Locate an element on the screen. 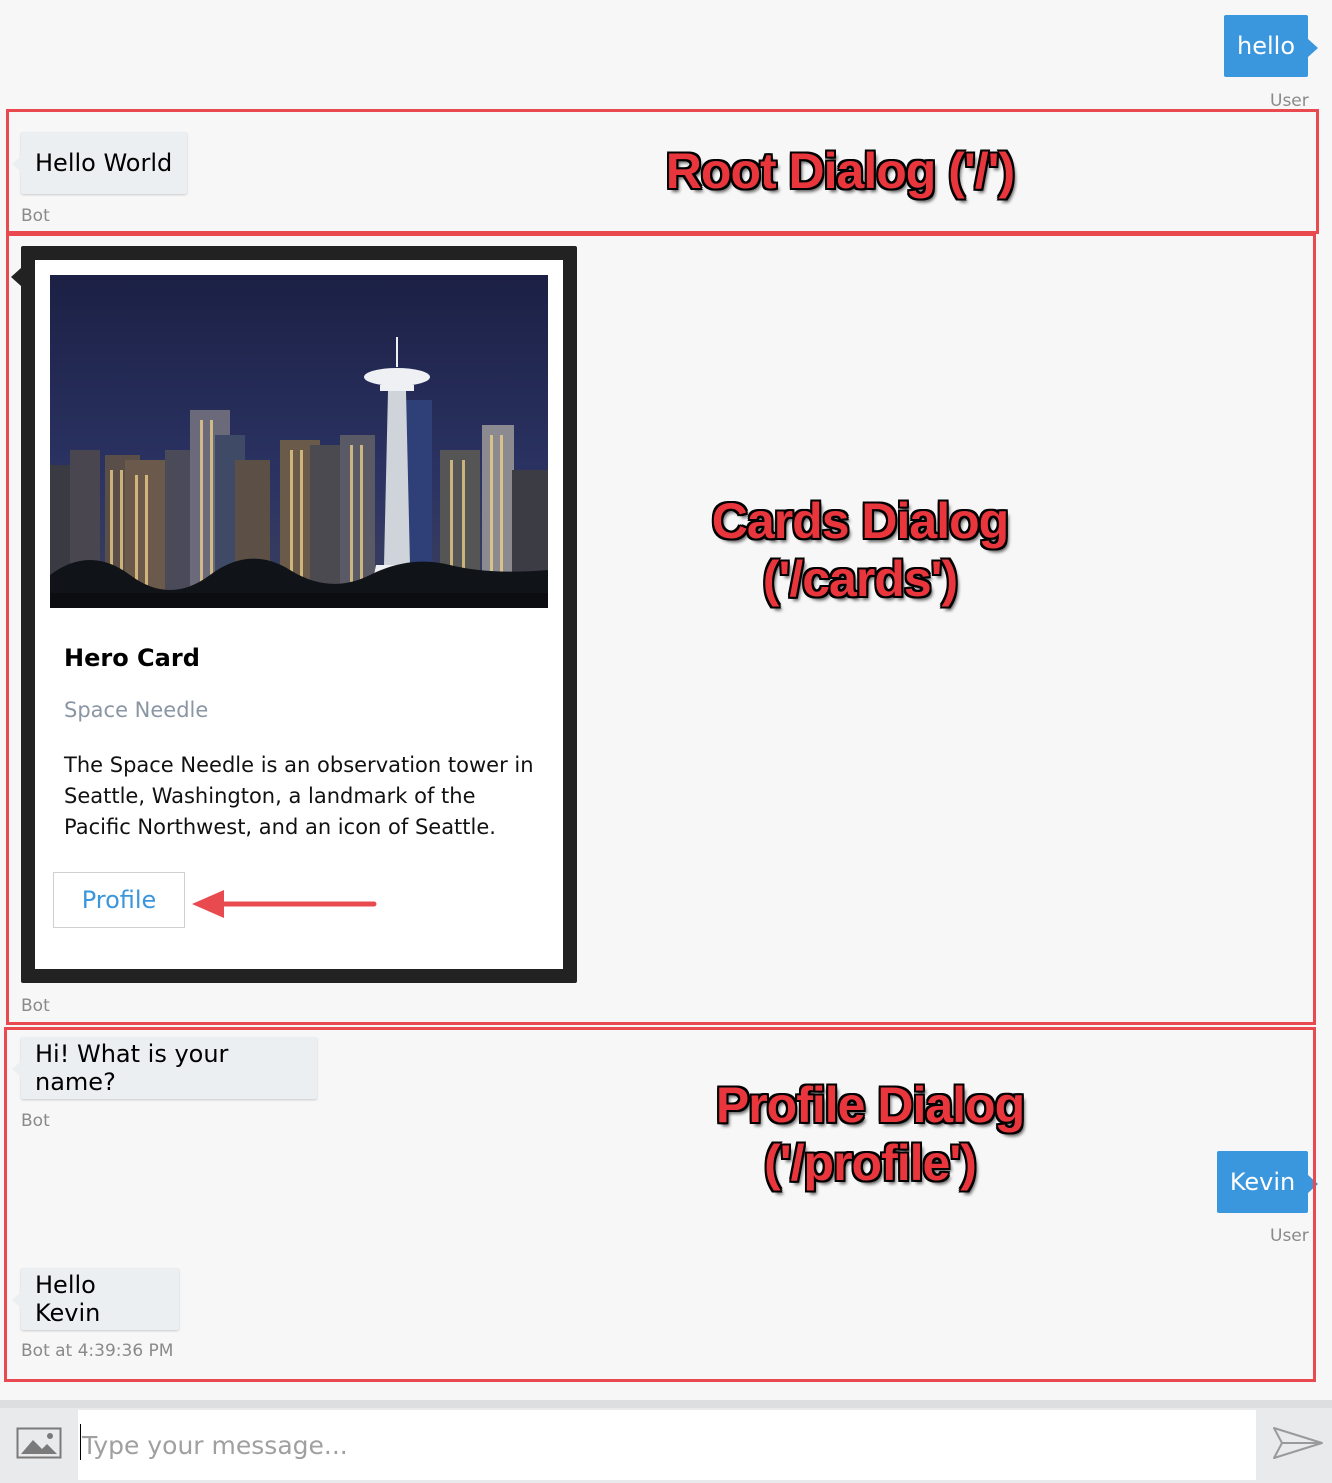 The width and height of the screenshot is (1332, 1483). bot-message-hello-kevin: Hello Kevin is located at coordinates (95, 1299).